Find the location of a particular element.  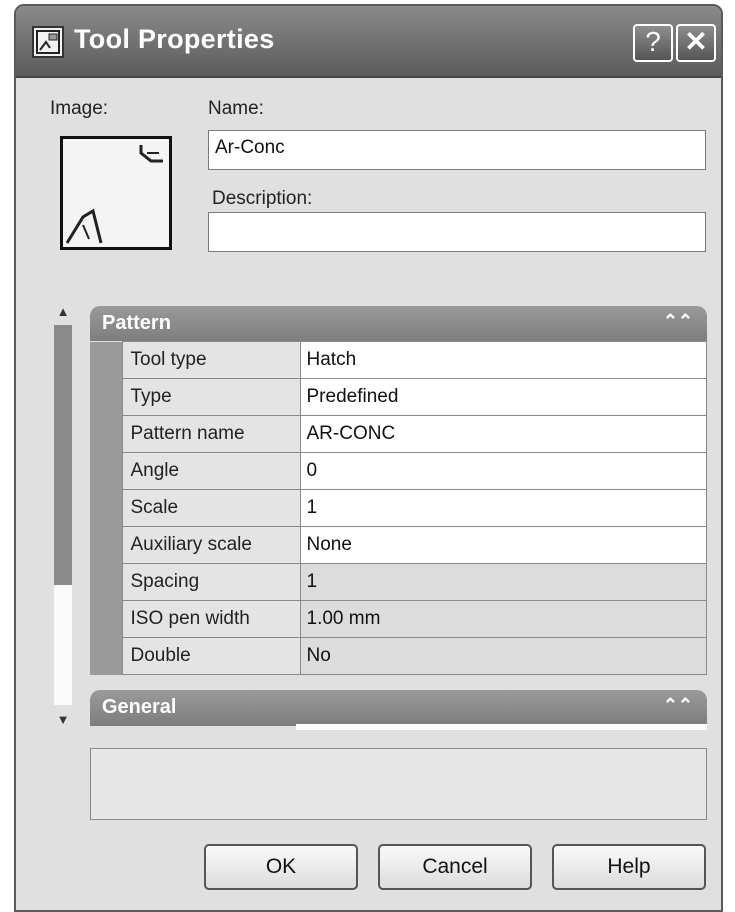

tool-properties-icon is located at coordinates (48, 42).